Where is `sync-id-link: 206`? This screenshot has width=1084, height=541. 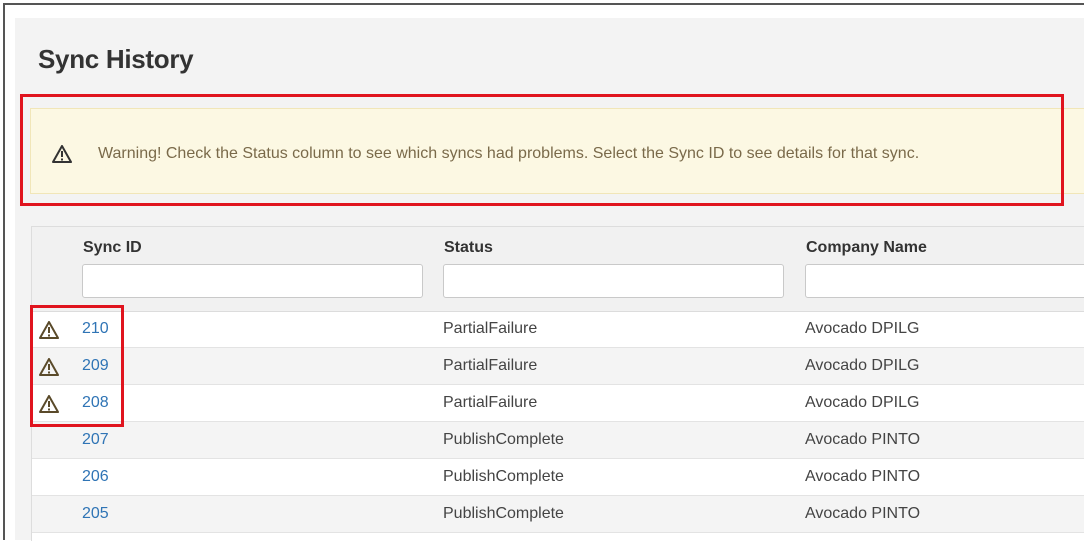
sync-id-link: 206 is located at coordinates (95, 477).